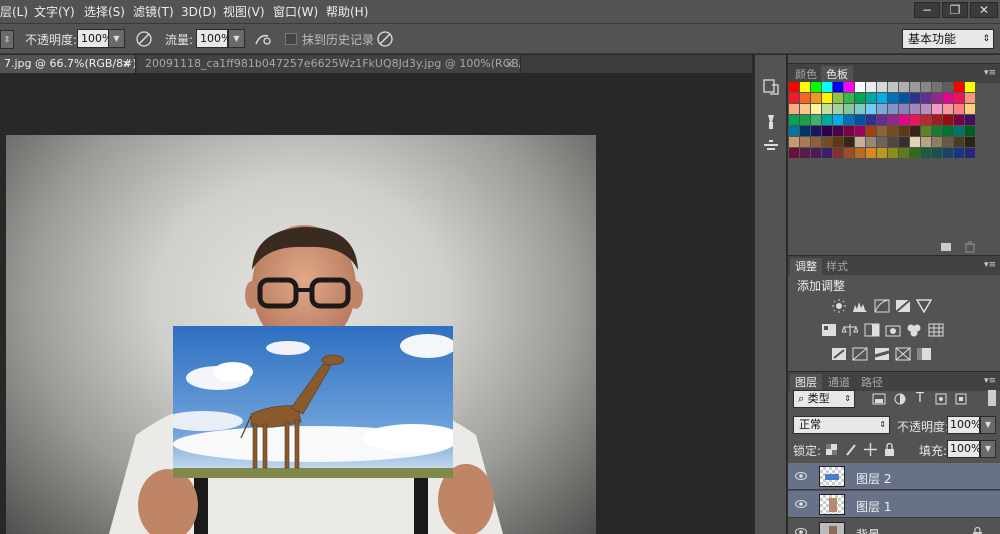 Image resolution: width=1000 pixels, height=534 pixels. Describe the element at coordinates (153, 12) in the screenshot. I see `menu-filter: 滤镜(T)` at that location.